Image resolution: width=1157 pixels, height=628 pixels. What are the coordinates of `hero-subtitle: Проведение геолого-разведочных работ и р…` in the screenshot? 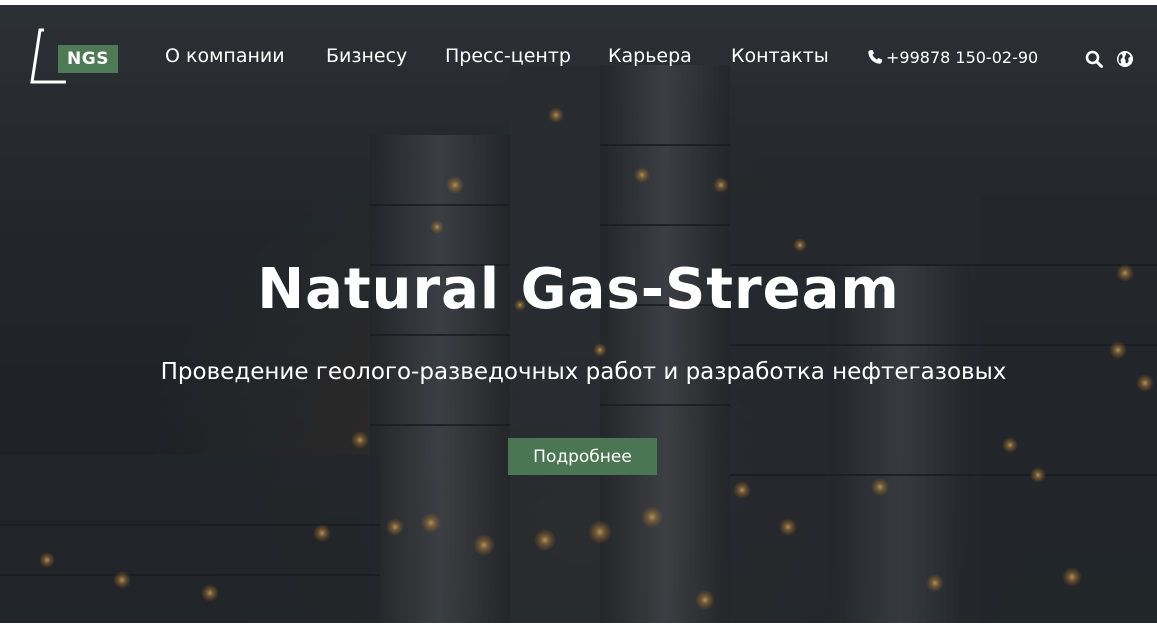 It's located at (583, 372).